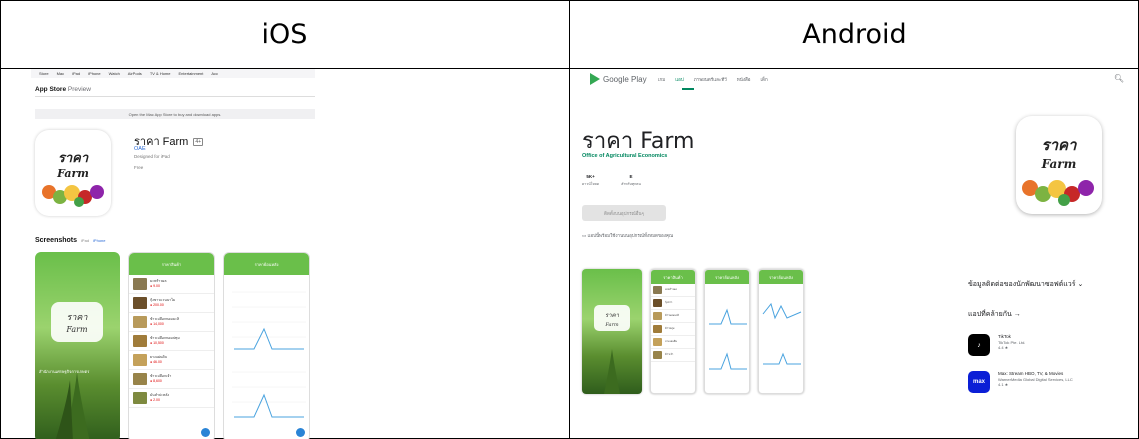  I want to click on store-tabs: เกม แอป ภาพยนตร์และทีวี หนังสือ เด็ก, so click(713, 79).